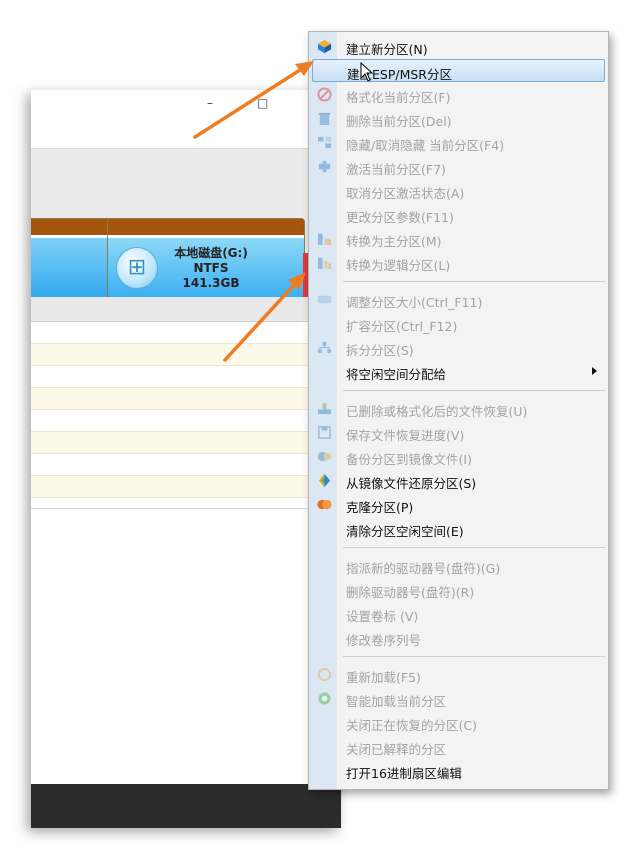 Image resolution: width=640 pixels, height=858 pixels. Describe the element at coordinates (367, 72) in the screenshot. I see `mouse-cursor-icon` at that location.